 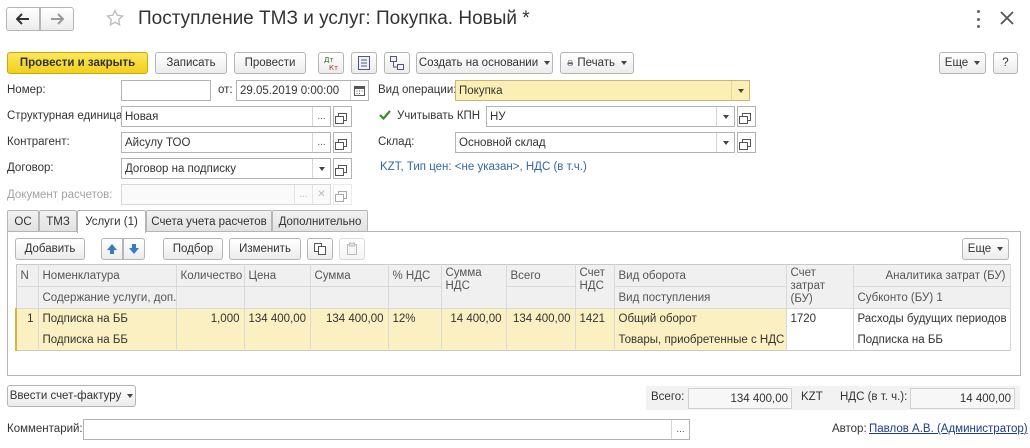 What do you see at coordinates (602, 90) in the screenshot?
I see `operation-select: Покупка` at bounding box center [602, 90].